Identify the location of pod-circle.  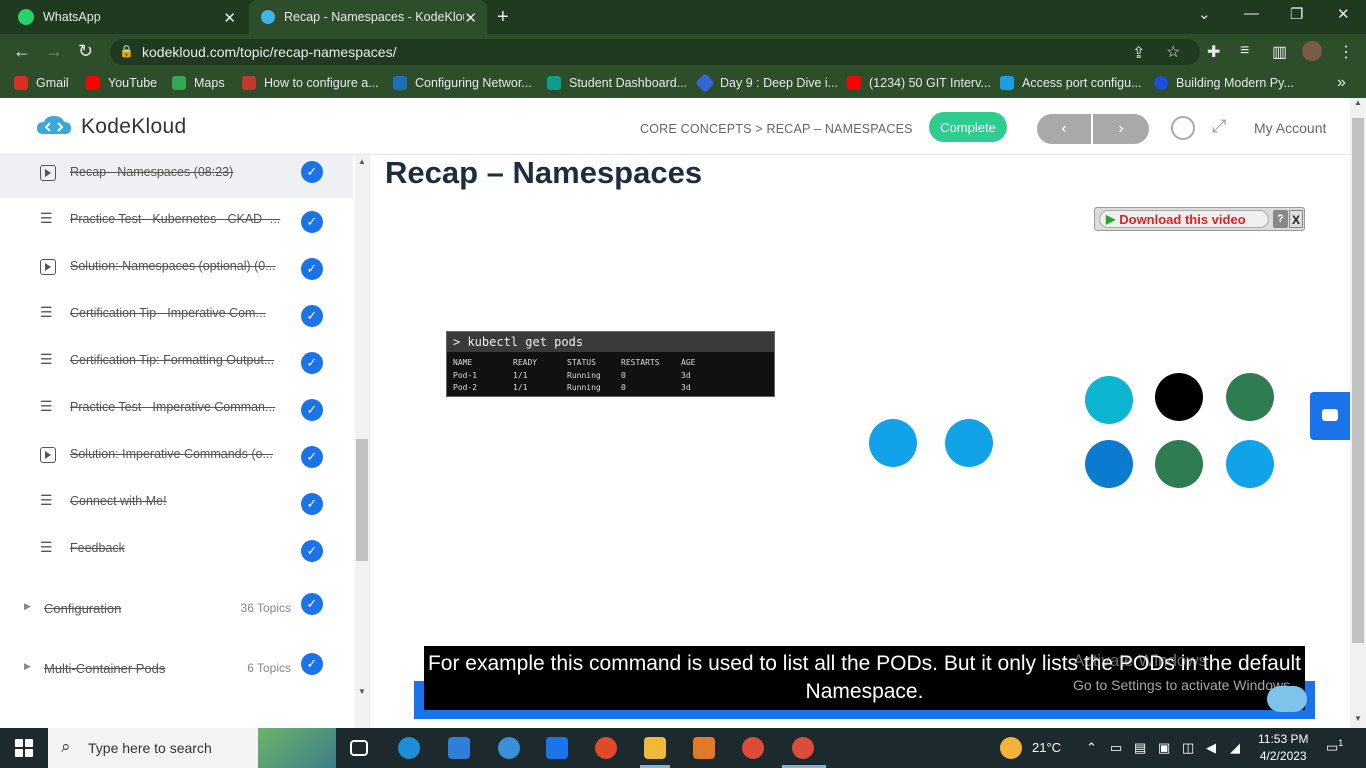
(893, 443).